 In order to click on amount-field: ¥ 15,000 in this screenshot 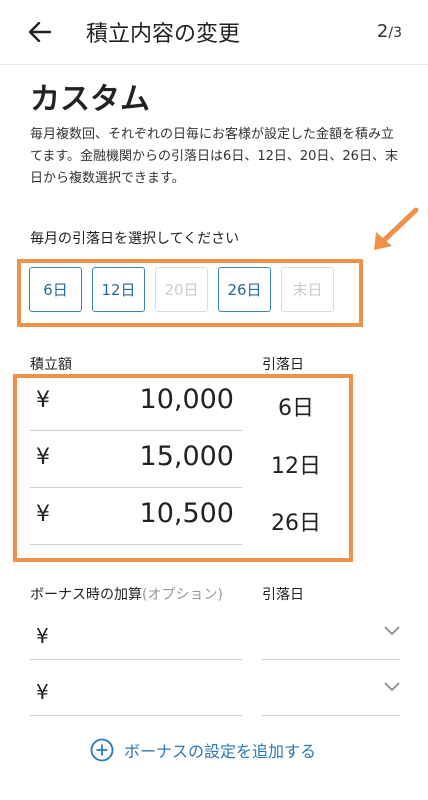, I will do `click(136, 459)`.